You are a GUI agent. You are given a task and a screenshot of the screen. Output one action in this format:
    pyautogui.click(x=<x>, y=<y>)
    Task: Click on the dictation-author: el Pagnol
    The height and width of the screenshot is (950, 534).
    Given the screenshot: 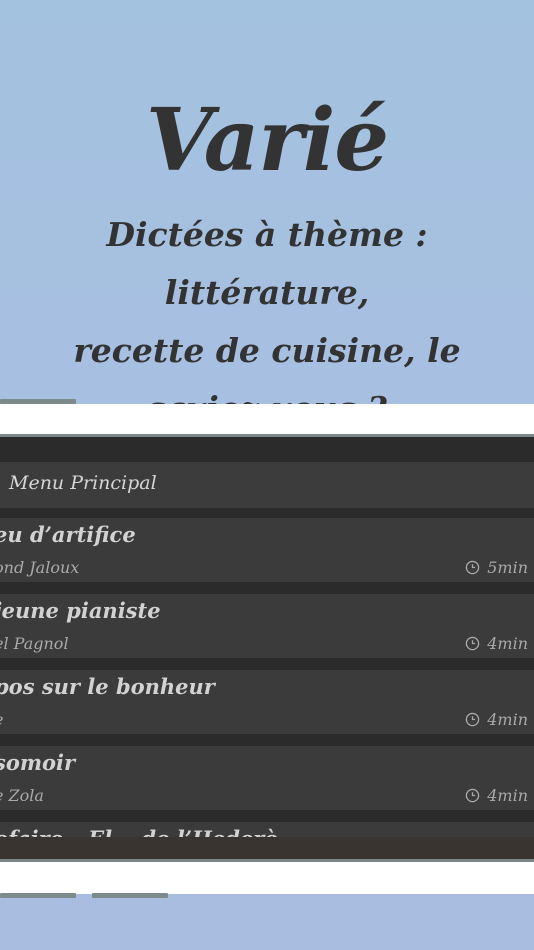 What is the action you would take?
    pyautogui.click(x=34, y=643)
    